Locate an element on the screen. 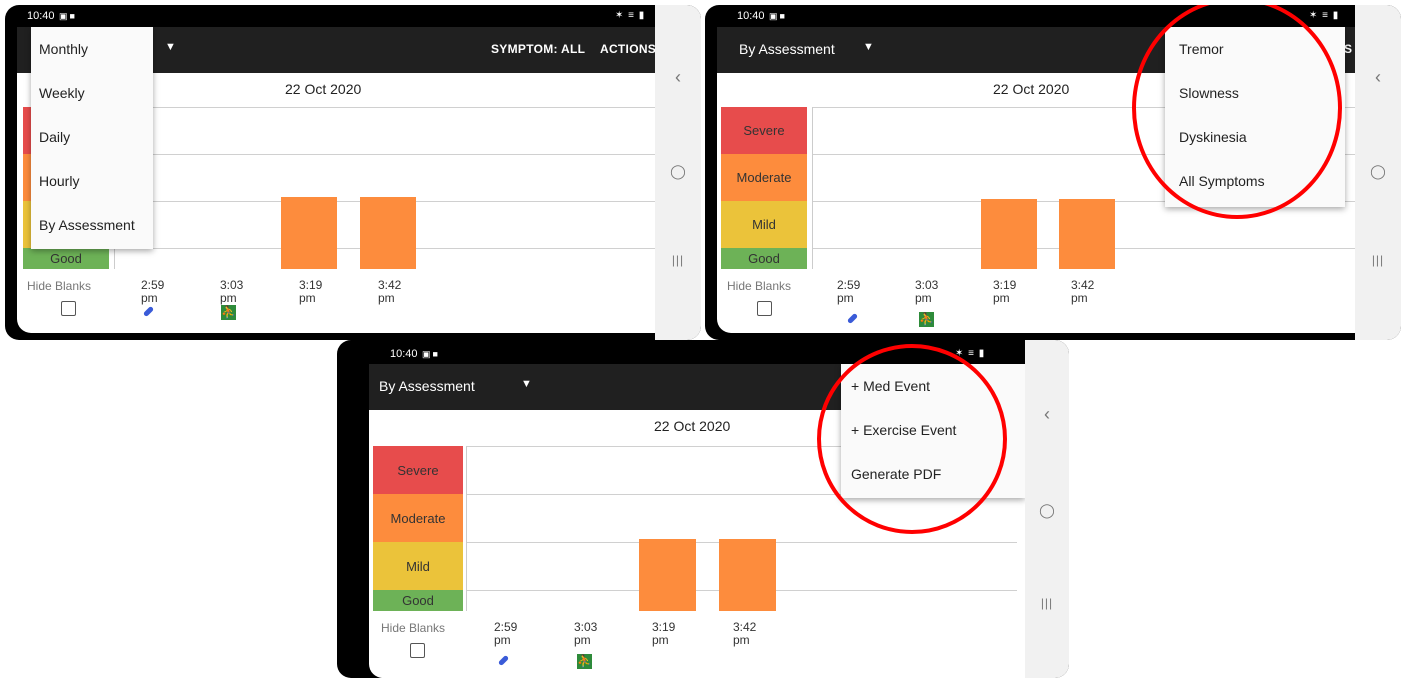  menu-item-daily: Daily is located at coordinates (92, 137).